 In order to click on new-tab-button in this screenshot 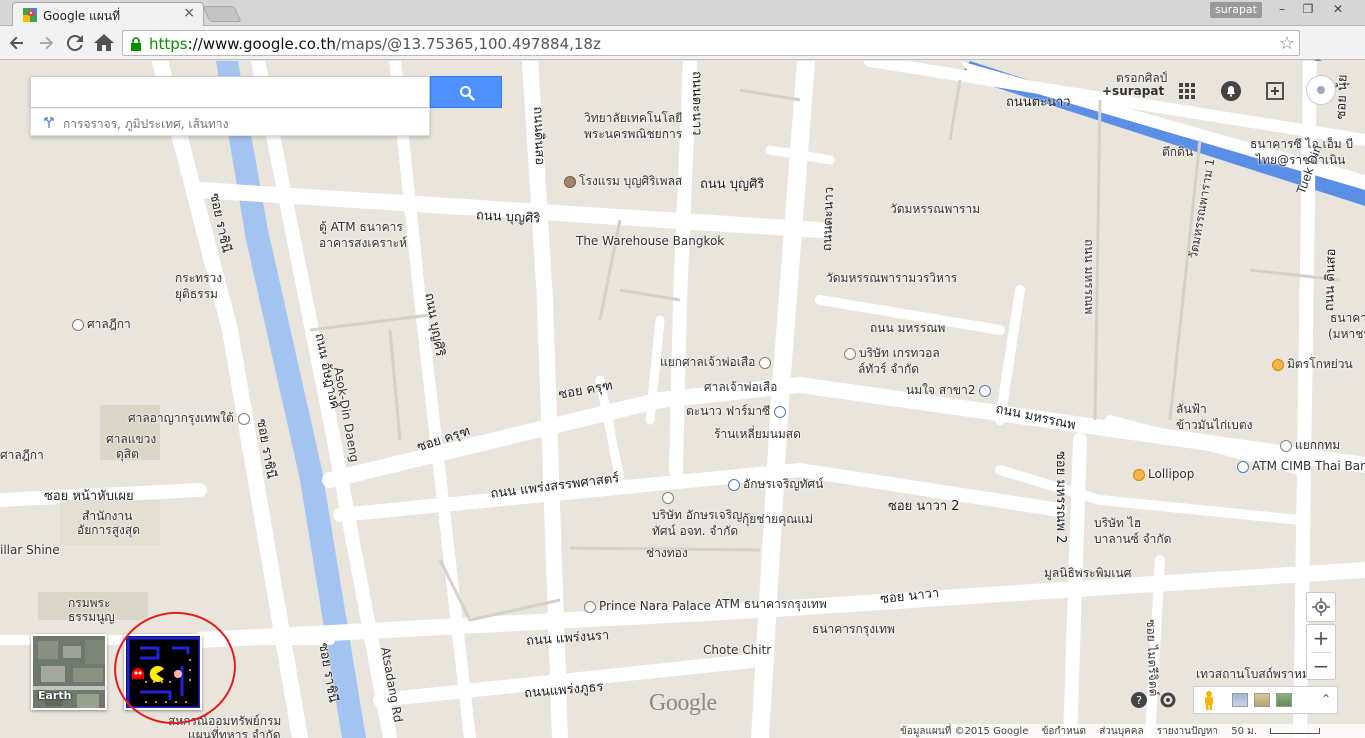, I will do `click(222, 14)`.